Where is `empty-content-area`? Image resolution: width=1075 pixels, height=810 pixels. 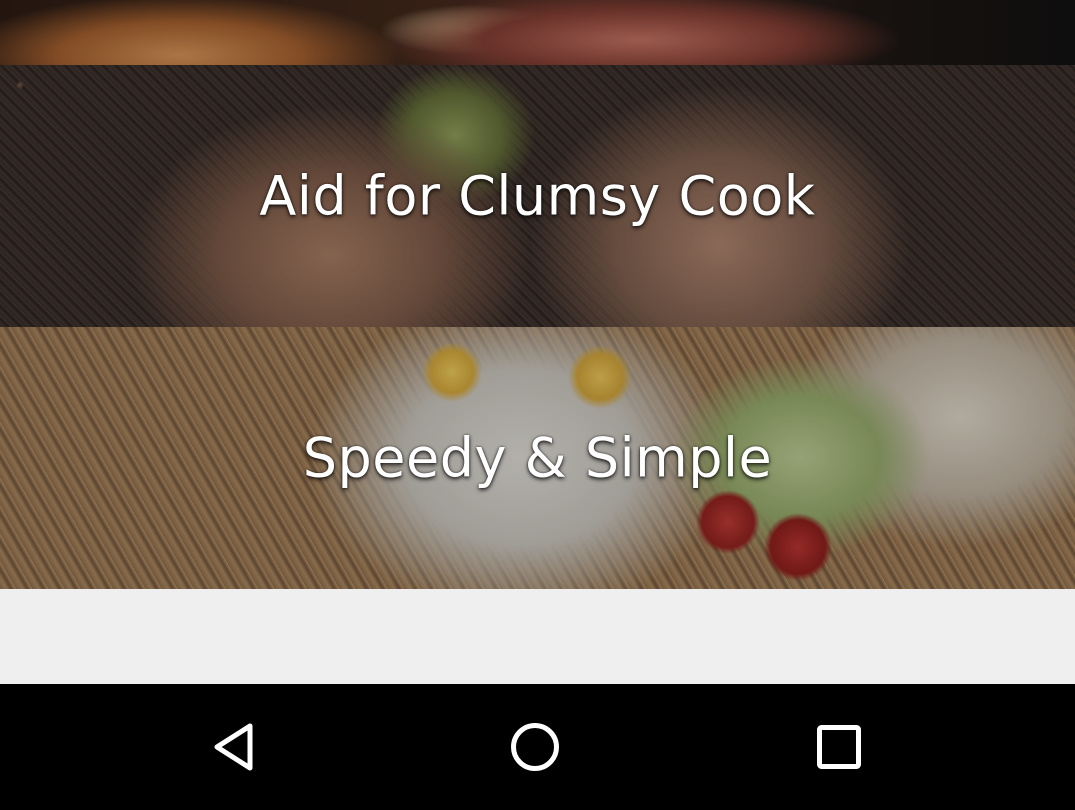
empty-content-area is located at coordinates (537, 636).